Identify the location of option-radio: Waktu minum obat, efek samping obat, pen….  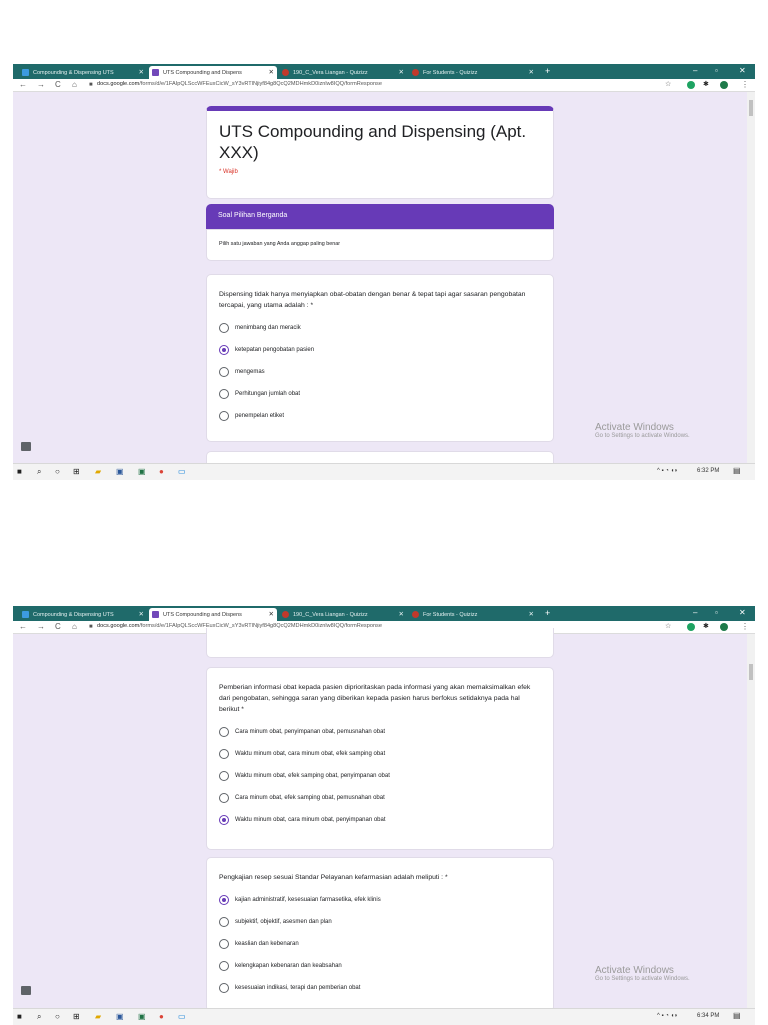
(380, 776).